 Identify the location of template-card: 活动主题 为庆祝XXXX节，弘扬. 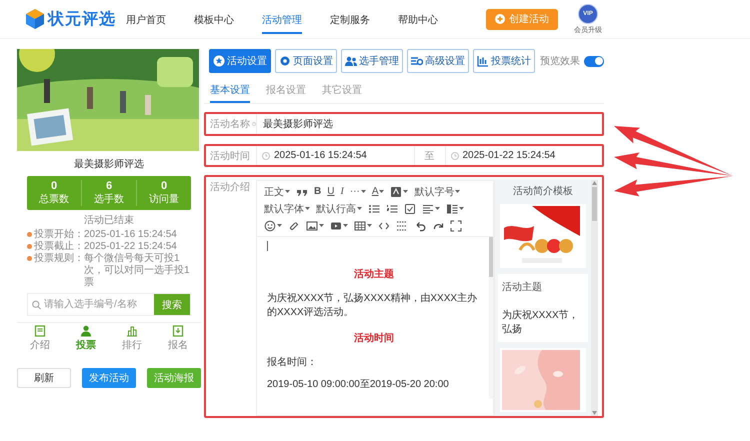
(543, 308).